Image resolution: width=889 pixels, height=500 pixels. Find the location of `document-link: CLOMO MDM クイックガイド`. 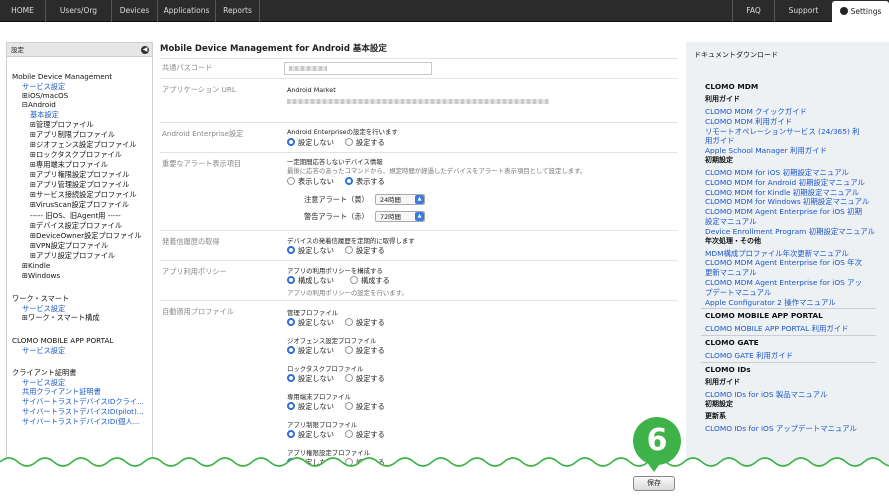

document-link: CLOMO MDM クイックガイド is located at coordinates (756, 111).